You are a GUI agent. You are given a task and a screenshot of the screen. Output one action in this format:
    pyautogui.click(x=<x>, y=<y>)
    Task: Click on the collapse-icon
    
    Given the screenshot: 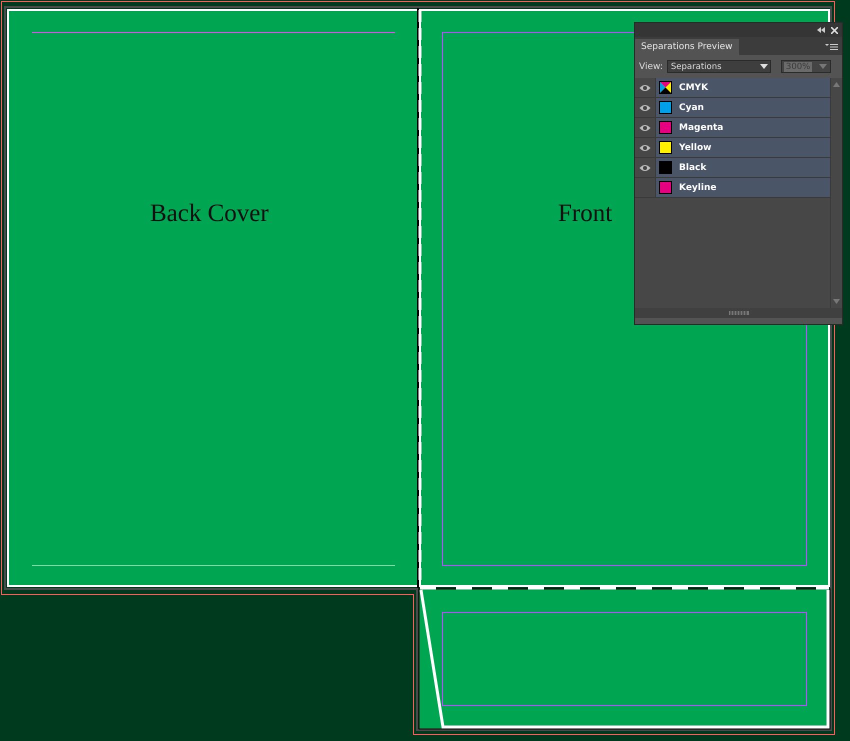 What is the action you would take?
    pyautogui.click(x=821, y=30)
    